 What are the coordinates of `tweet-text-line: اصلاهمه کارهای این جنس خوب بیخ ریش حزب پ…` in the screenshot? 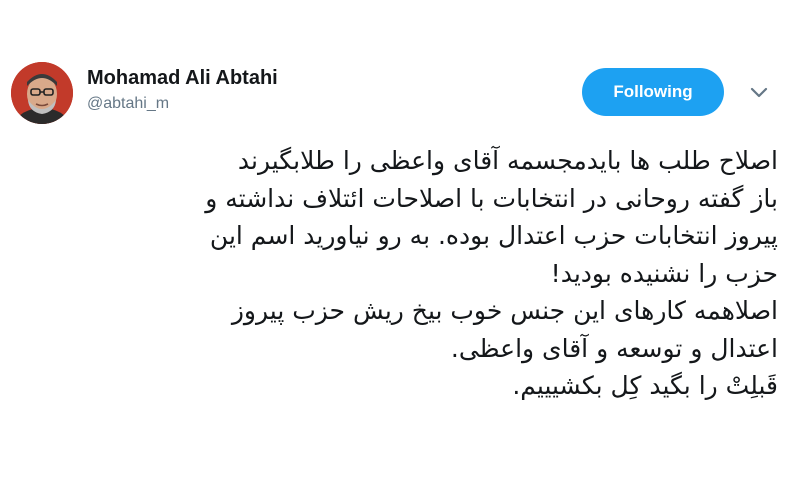 It's located at (504, 310).